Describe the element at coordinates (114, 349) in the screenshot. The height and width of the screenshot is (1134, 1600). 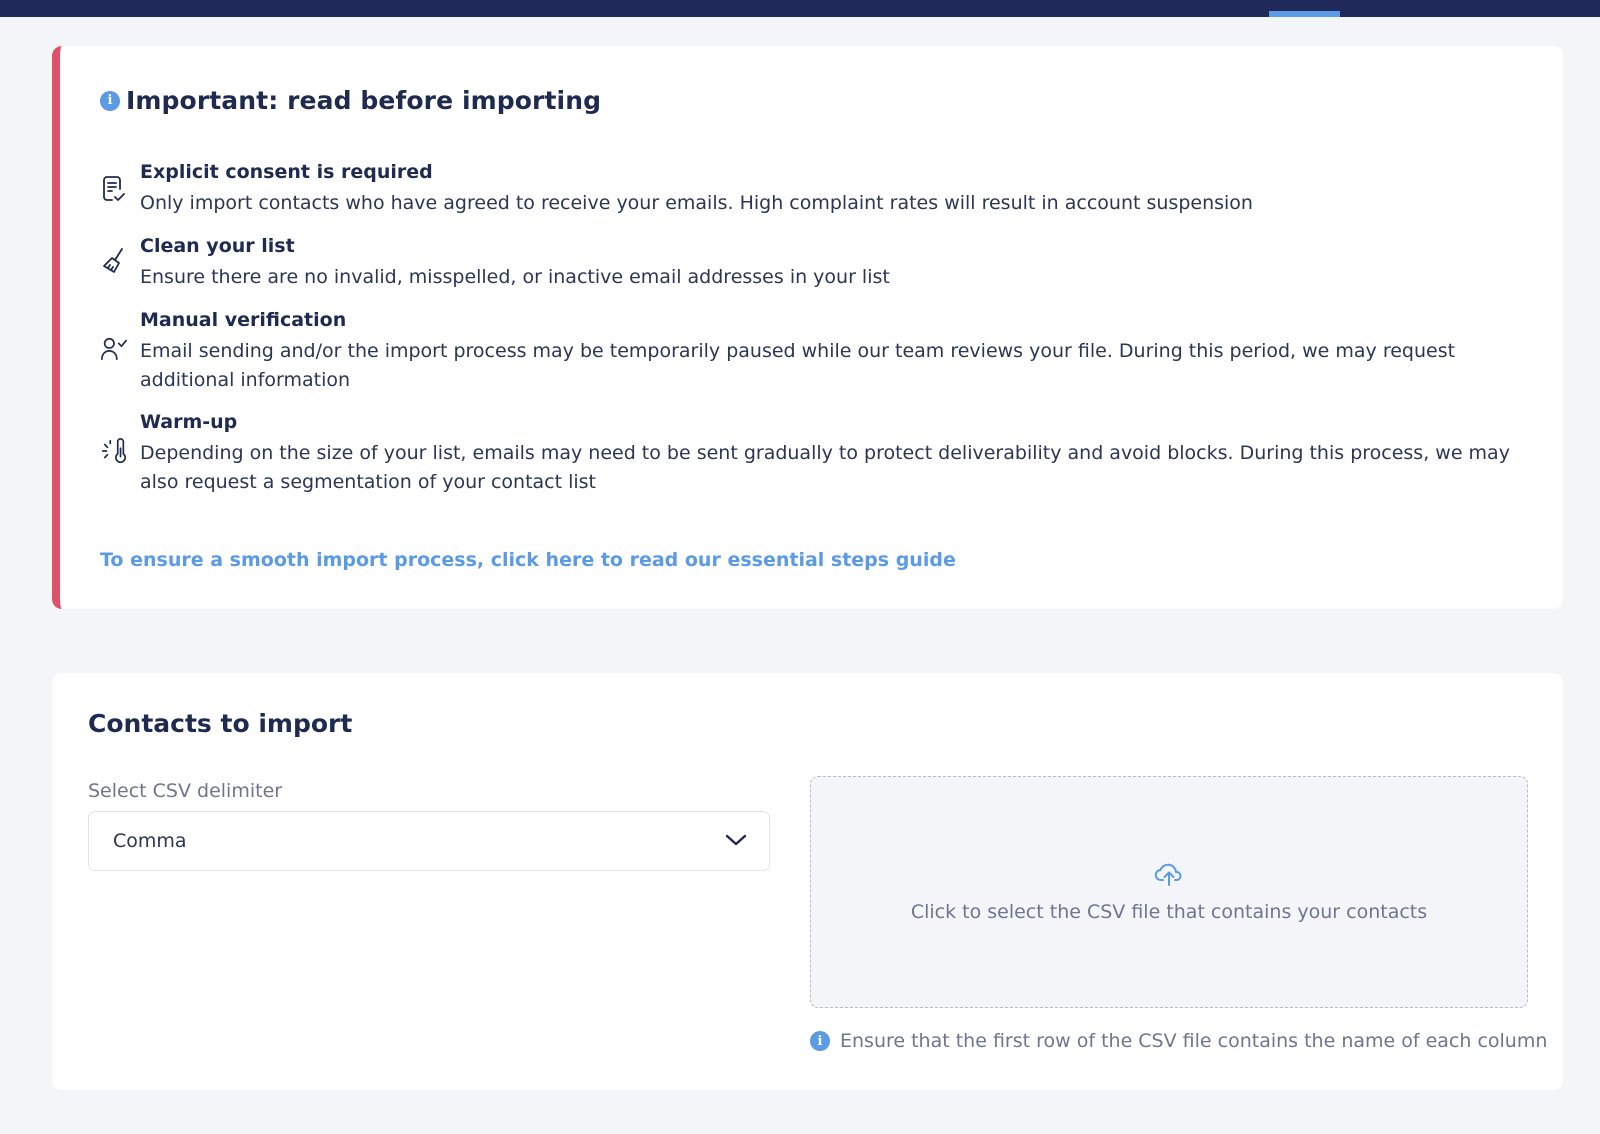
I see `user-check-icon` at that location.